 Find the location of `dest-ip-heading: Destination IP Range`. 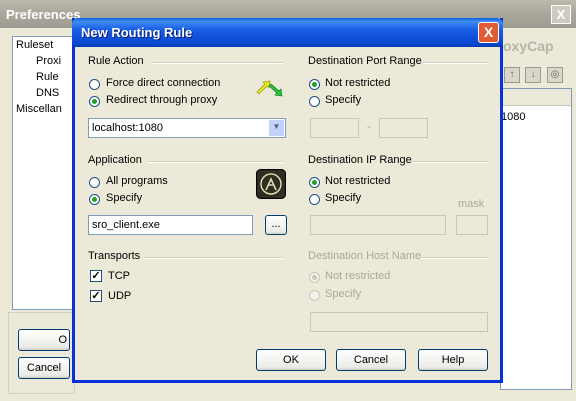

dest-ip-heading: Destination IP Range is located at coordinates (360, 160).